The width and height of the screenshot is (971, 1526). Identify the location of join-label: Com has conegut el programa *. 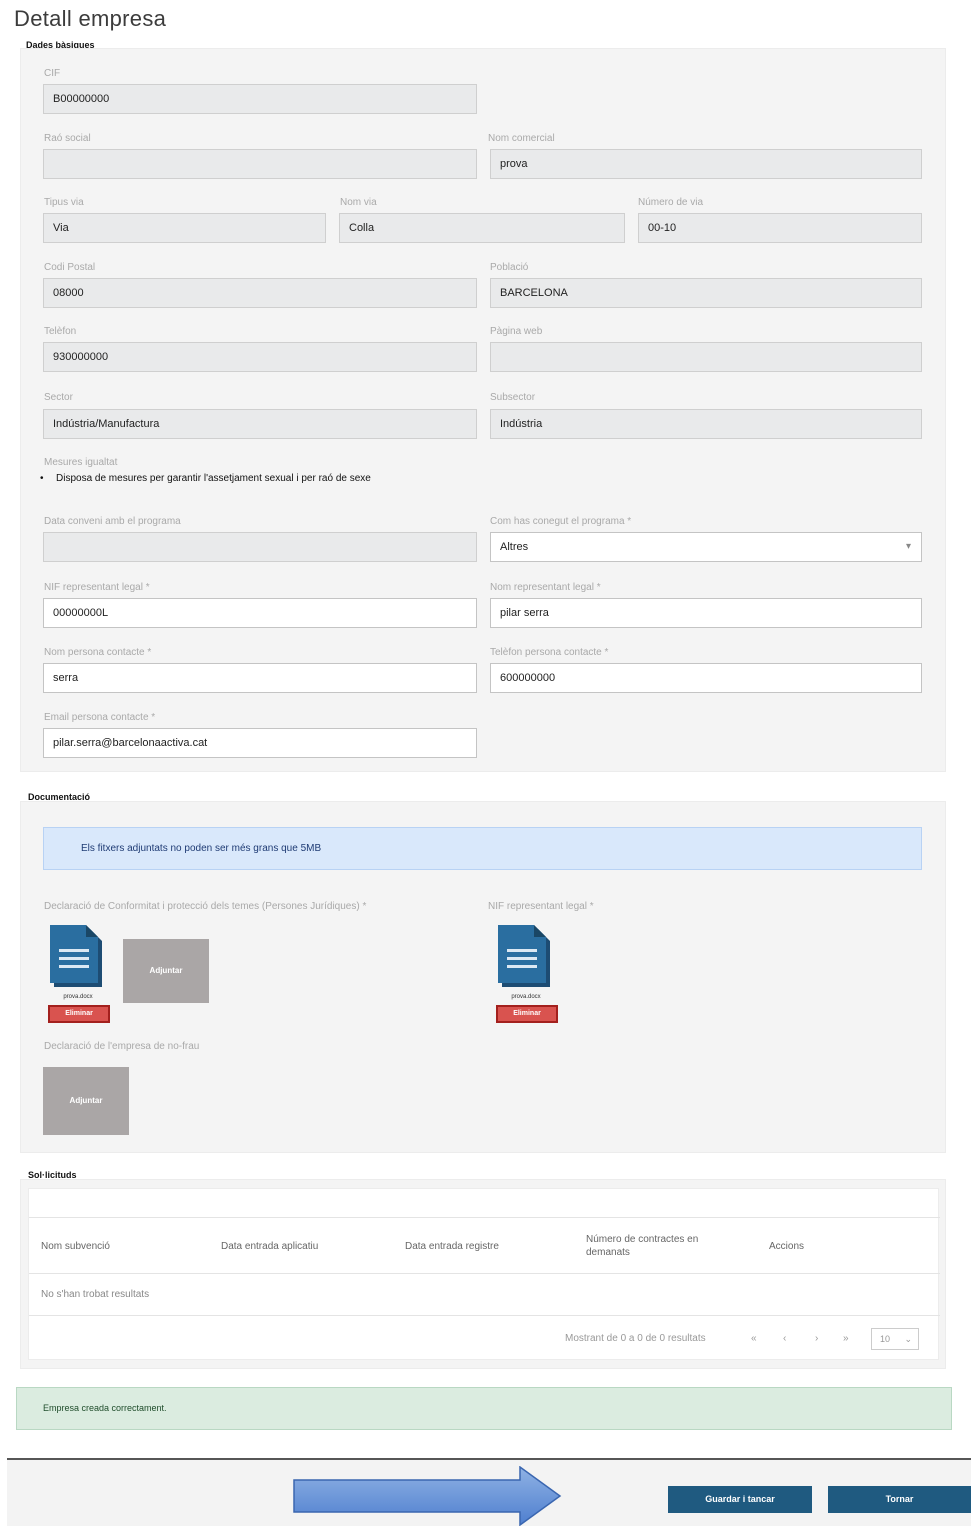
(561, 521).